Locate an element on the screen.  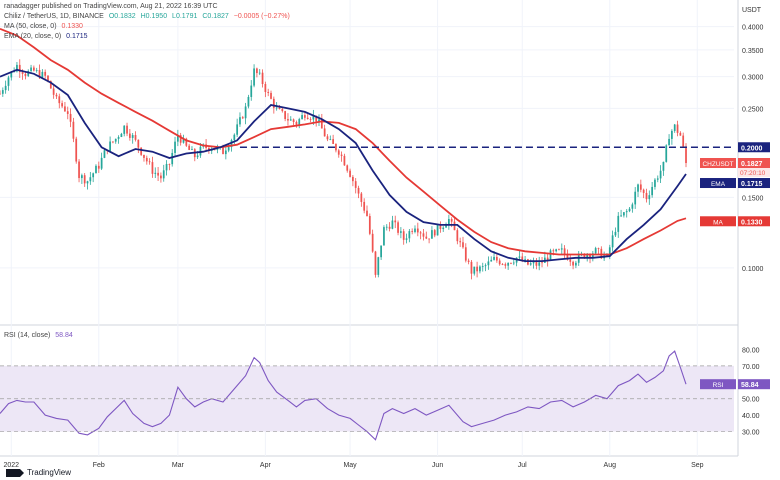
tradingview-logo: TradingView is located at coordinates (38, 472).